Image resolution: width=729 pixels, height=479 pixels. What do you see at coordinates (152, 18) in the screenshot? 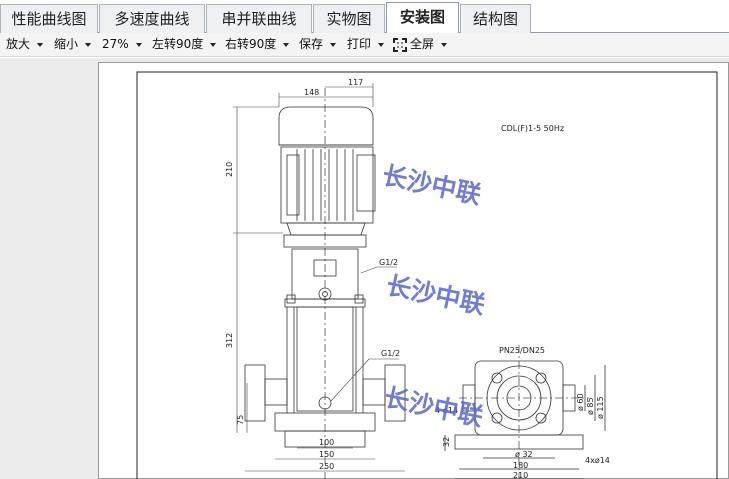
I see `tab-multi-speed-curve: 多速度曲线` at bounding box center [152, 18].